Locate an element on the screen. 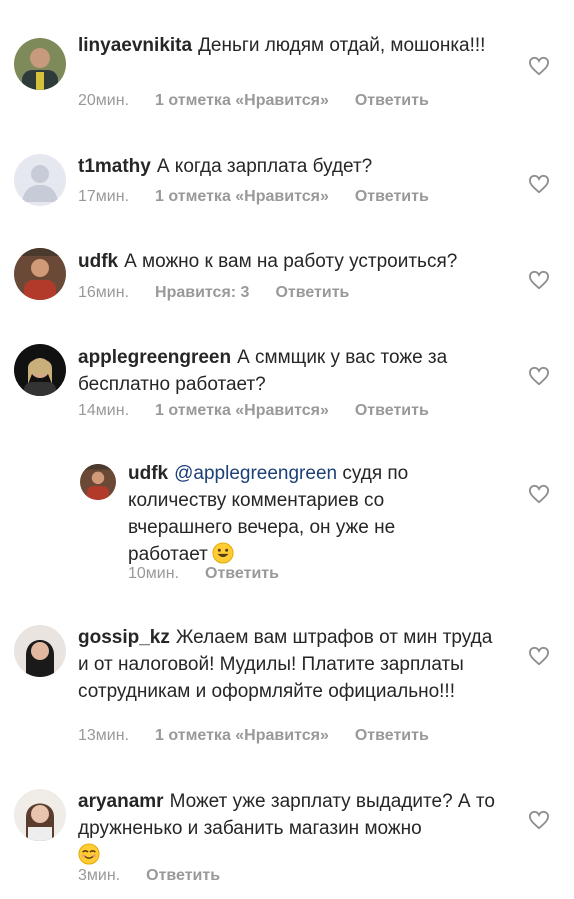  timestamp: 10мин. is located at coordinates (154, 573).